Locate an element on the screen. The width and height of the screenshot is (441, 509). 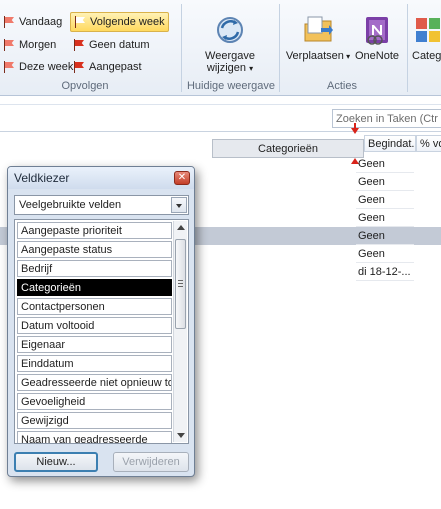
search-bar-row: Zoeken in Taken (Ctr is located at coordinates (220, 118).